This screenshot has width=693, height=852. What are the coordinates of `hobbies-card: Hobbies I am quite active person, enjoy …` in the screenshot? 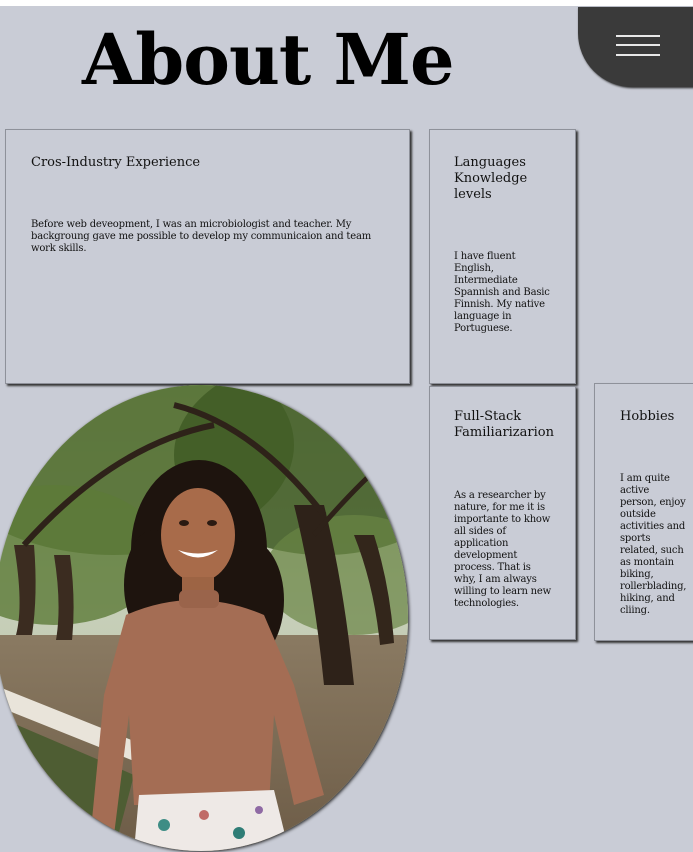 It's located at (643, 512).